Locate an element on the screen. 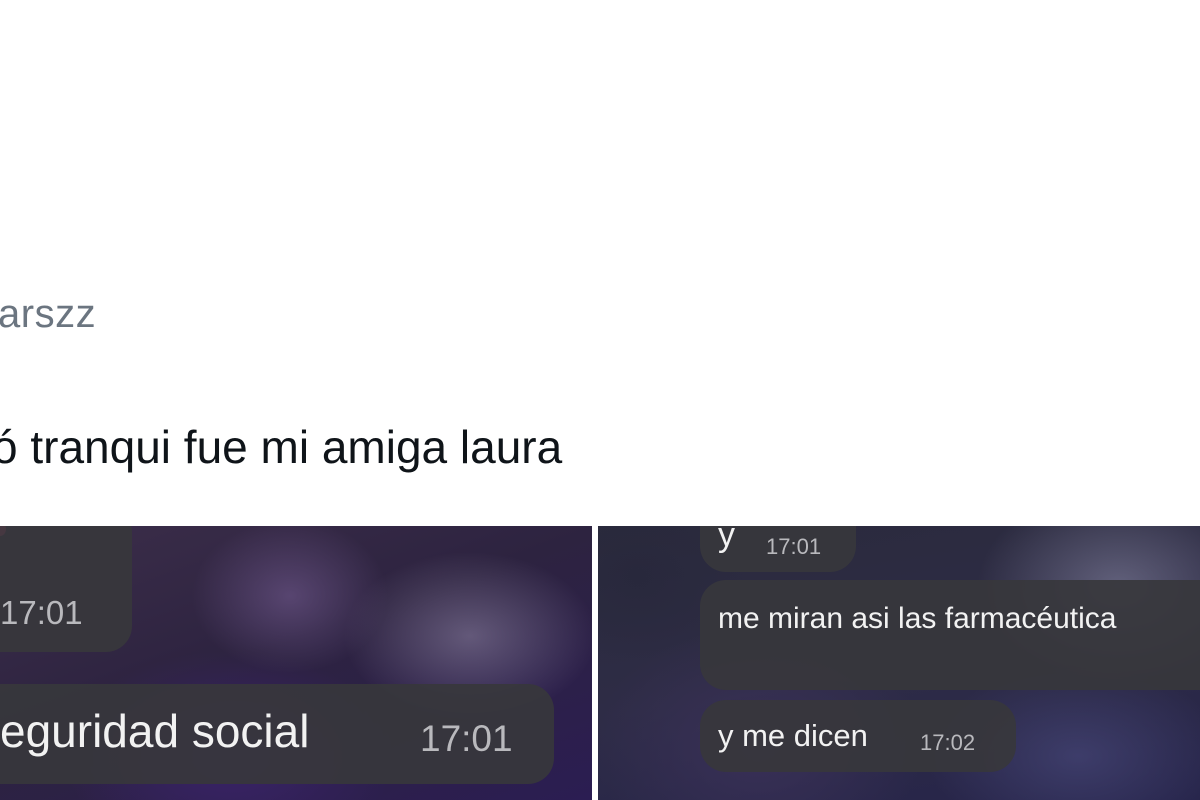 This screenshot has height=800, width=1200. chat-bubble: 17:01 is located at coordinates (66, 589).